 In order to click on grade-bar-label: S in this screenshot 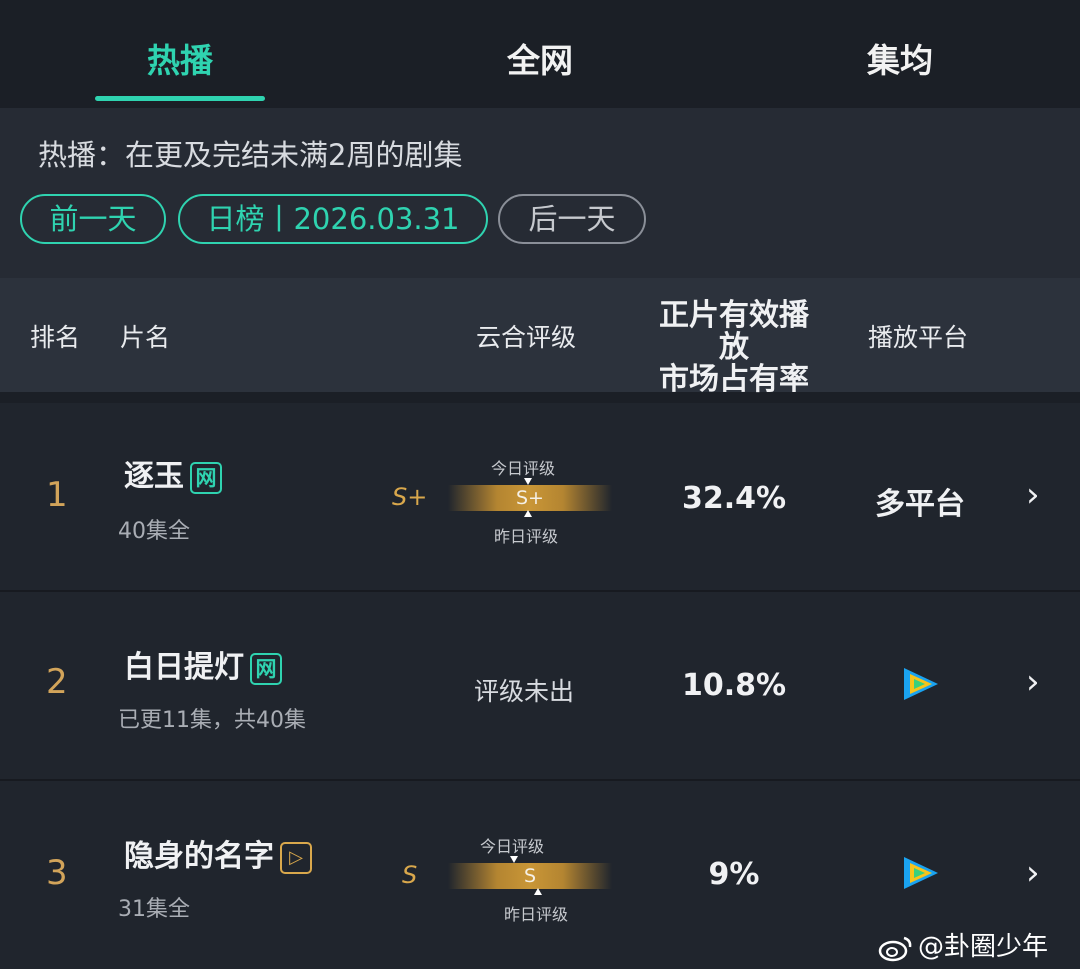, I will do `click(530, 876)`.